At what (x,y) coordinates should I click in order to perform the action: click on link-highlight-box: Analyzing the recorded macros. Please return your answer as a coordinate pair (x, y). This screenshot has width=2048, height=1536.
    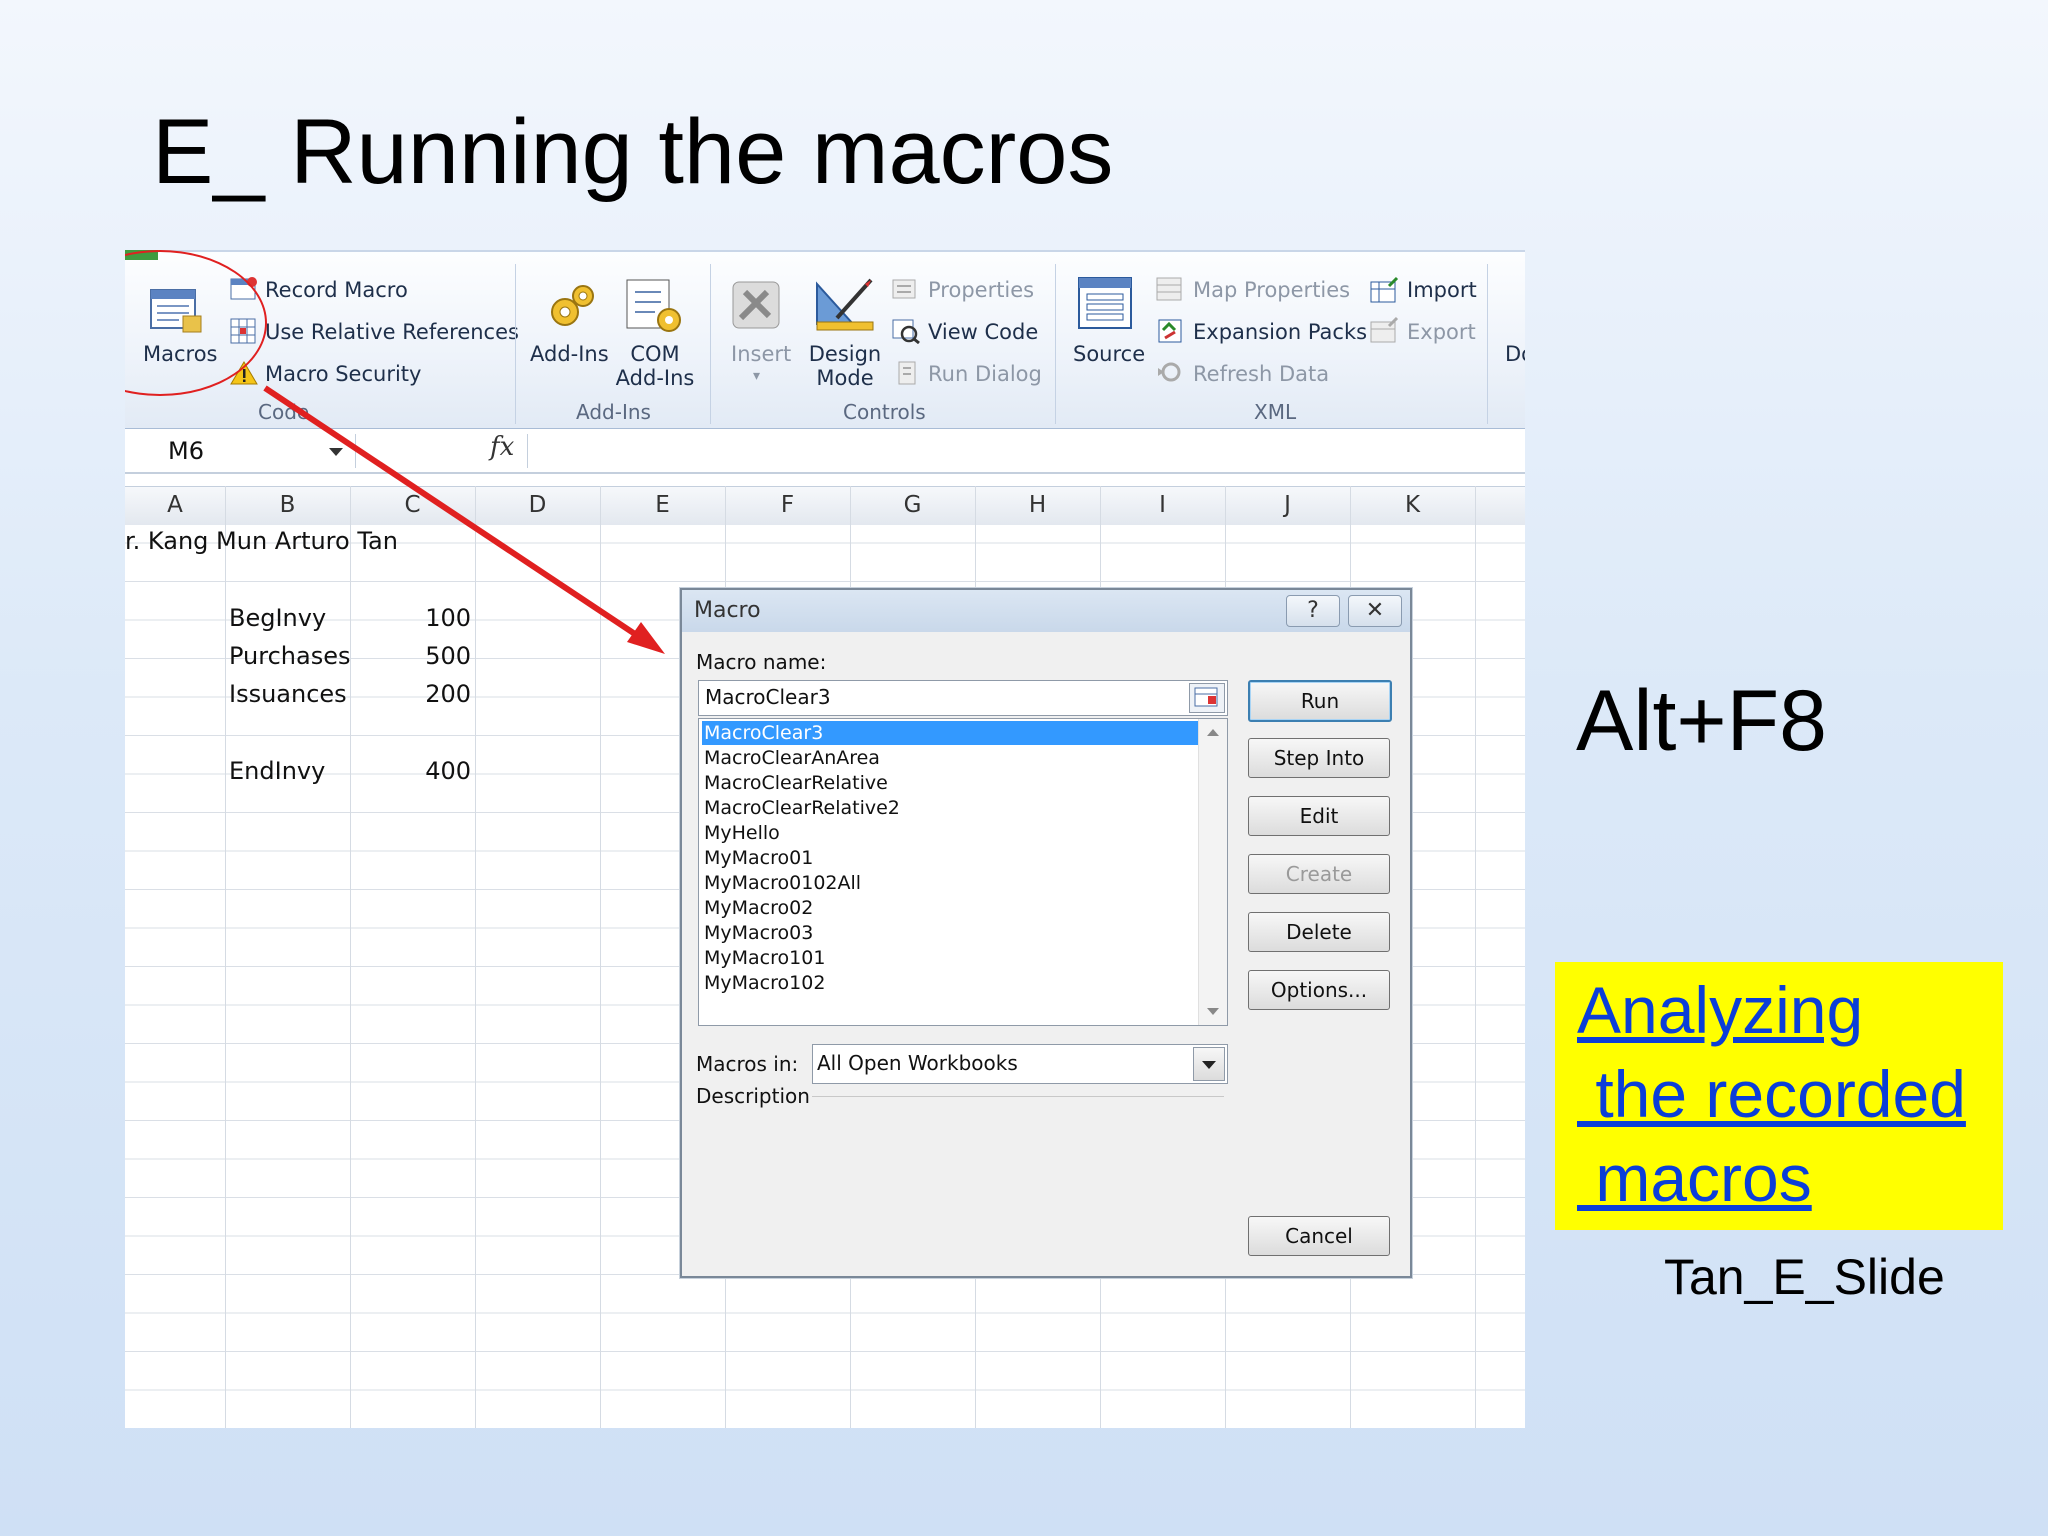
    Looking at the image, I should click on (1779, 1096).